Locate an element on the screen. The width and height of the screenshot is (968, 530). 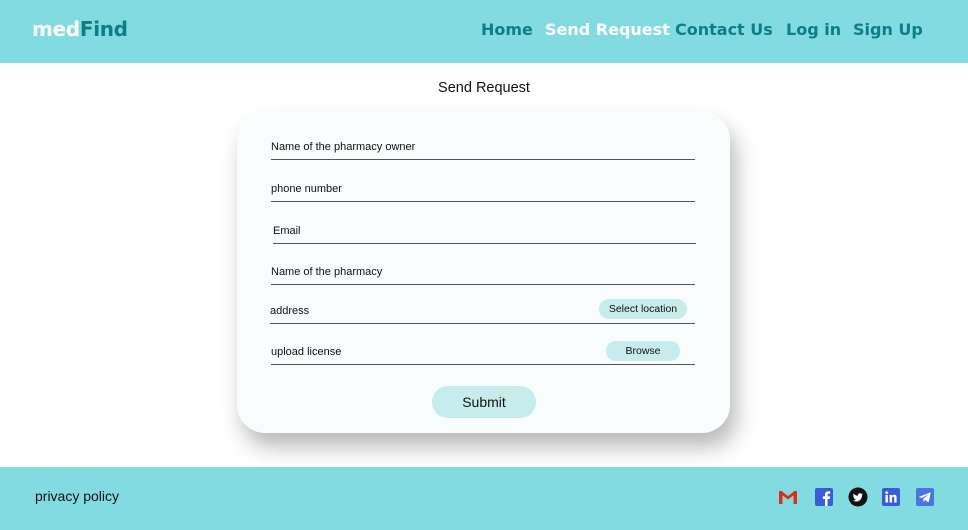
upload-license-field: upload license Browse is located at coordinates (483, 351).